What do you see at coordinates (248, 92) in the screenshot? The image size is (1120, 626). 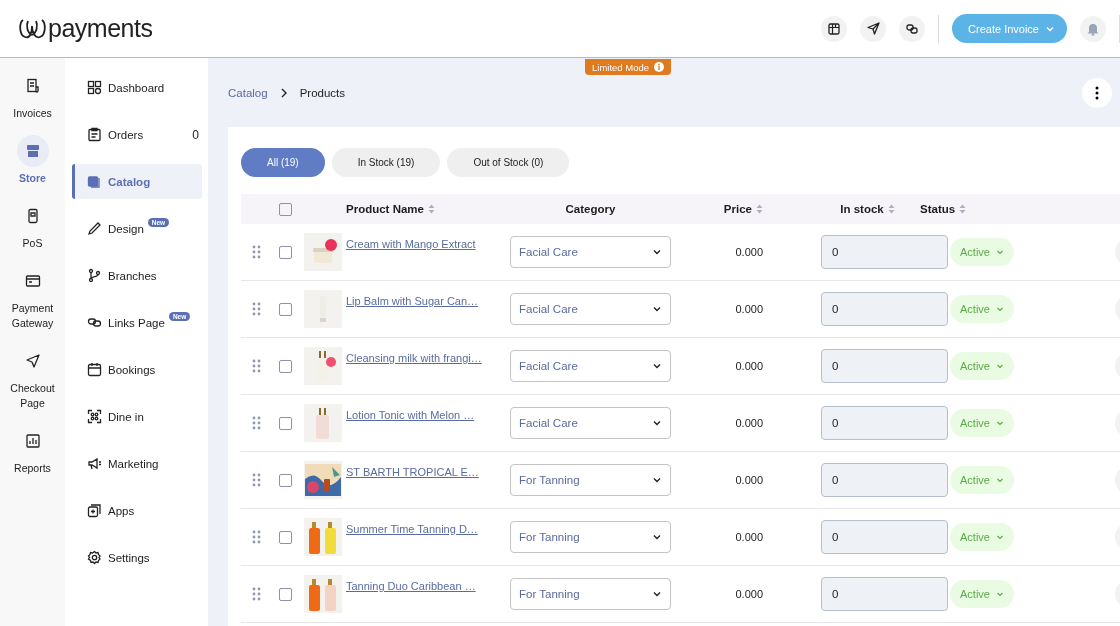 I see `breadcrumb-link: Catalog` at bounding box center [248, 92].